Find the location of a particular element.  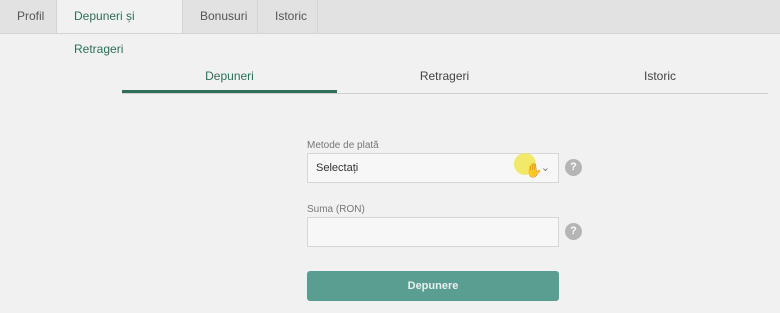

subtab-retrageri: Retrageri is located at coordinates (444, 76).